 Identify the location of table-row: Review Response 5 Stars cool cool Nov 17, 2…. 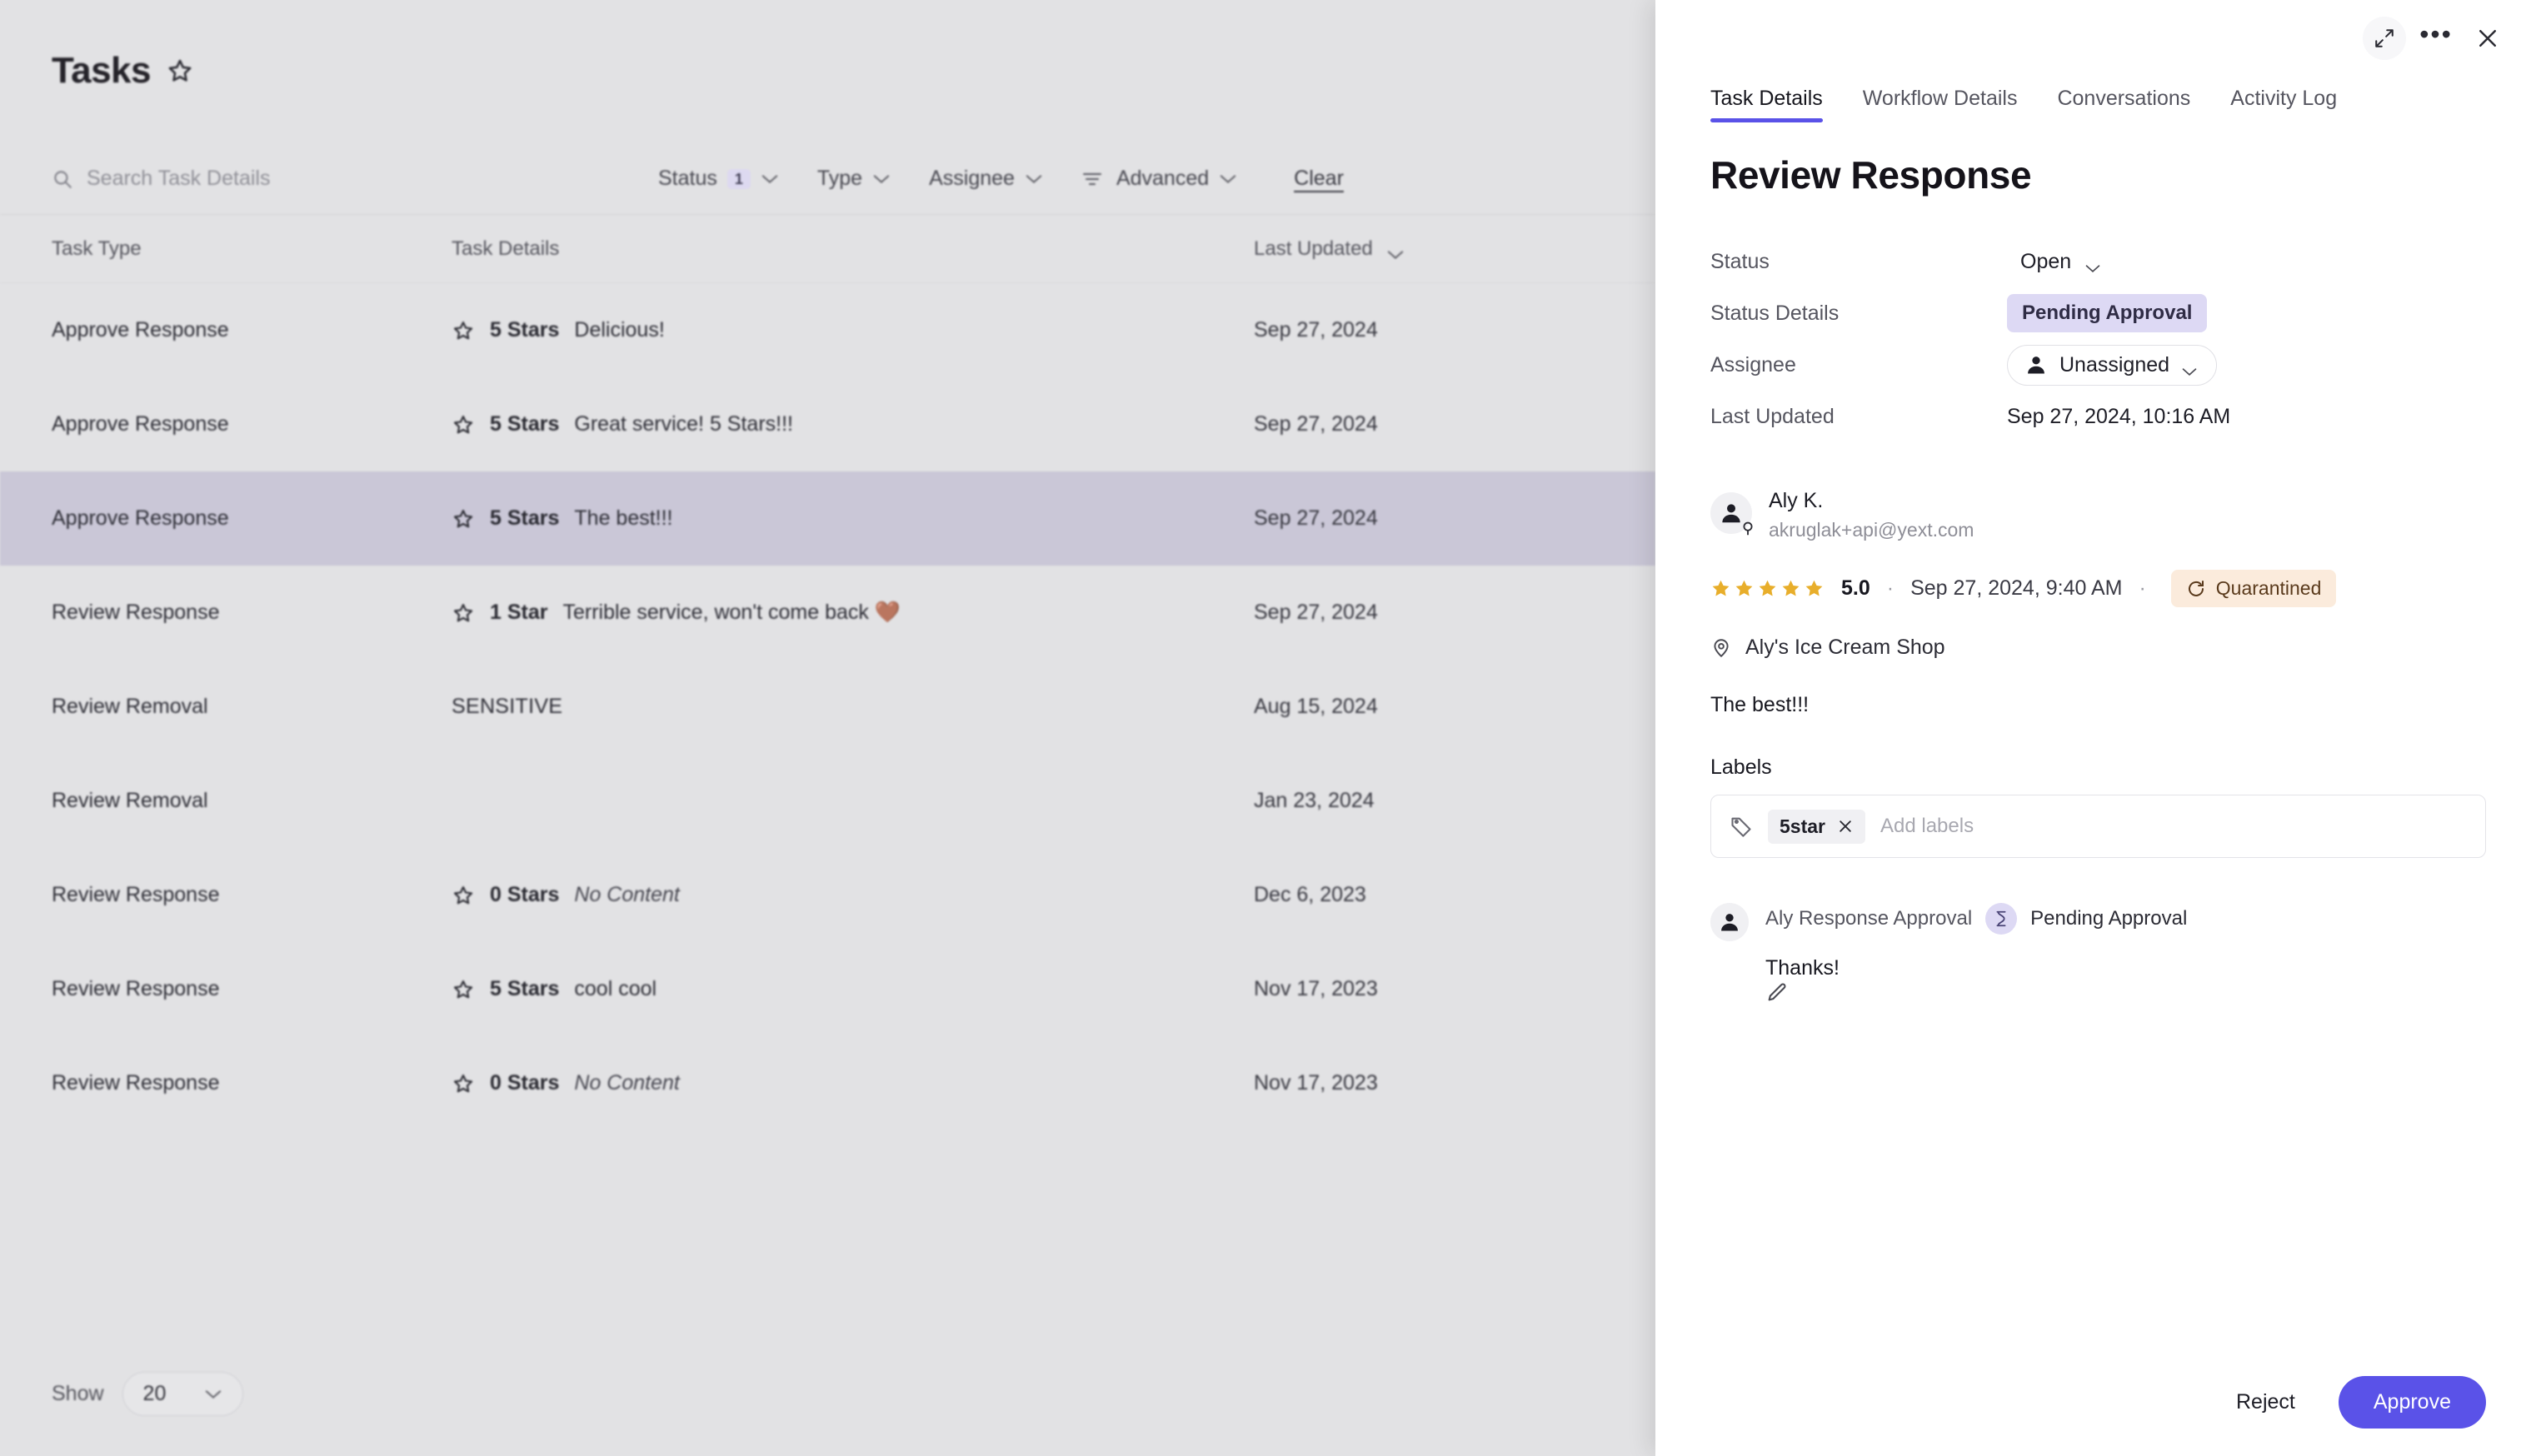
(827, 989).